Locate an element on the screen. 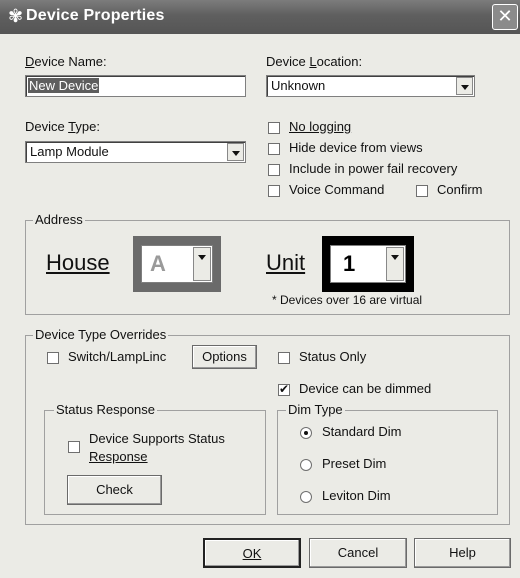 The image size is (520, 578). no-logging-checkbox is located at coordinates (274, 128).